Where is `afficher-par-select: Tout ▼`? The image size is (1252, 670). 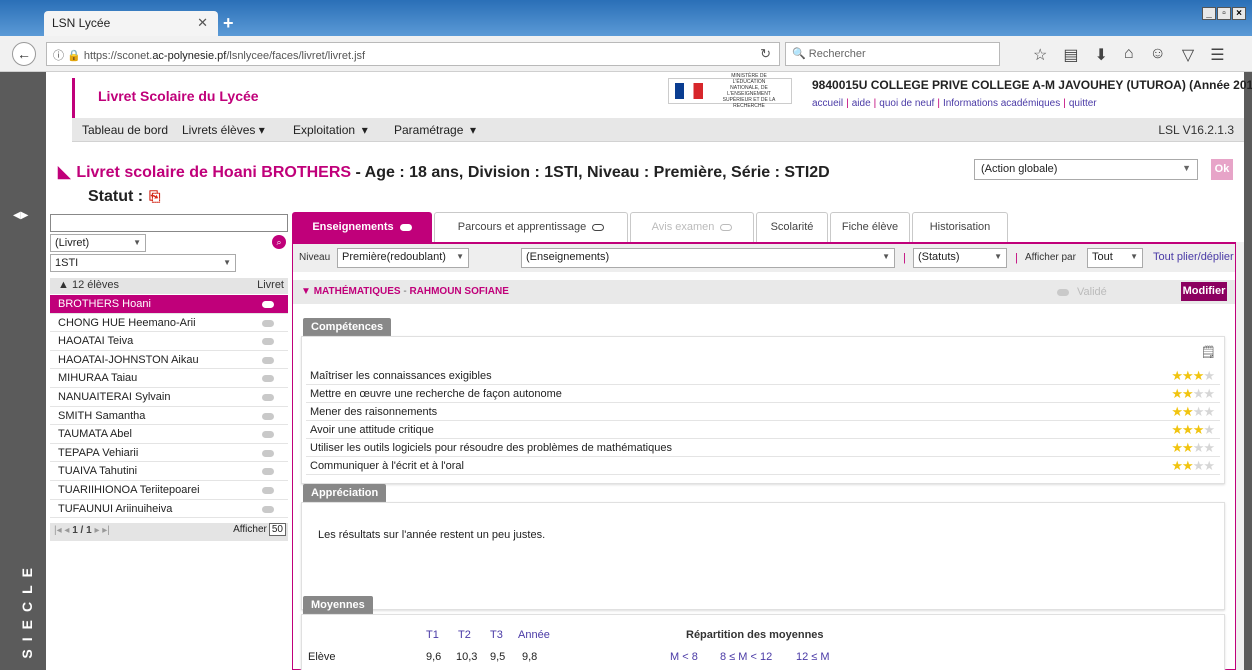
afficher-par-select: Tout ▼ is located at coordinates (1115, 258).